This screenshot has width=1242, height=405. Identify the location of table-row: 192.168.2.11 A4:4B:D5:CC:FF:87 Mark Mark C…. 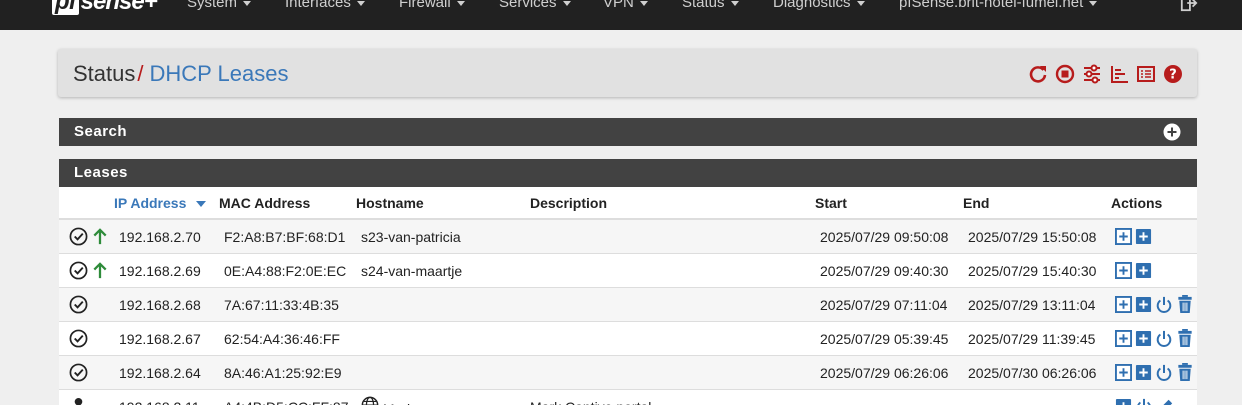
(628, 397).